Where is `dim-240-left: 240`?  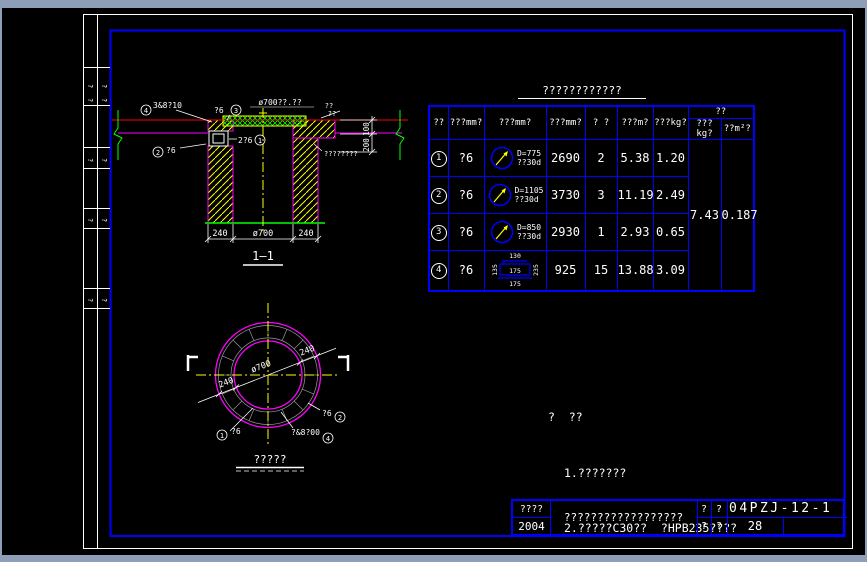 dim-240-left: 240 is located at coordinates (219, 234).